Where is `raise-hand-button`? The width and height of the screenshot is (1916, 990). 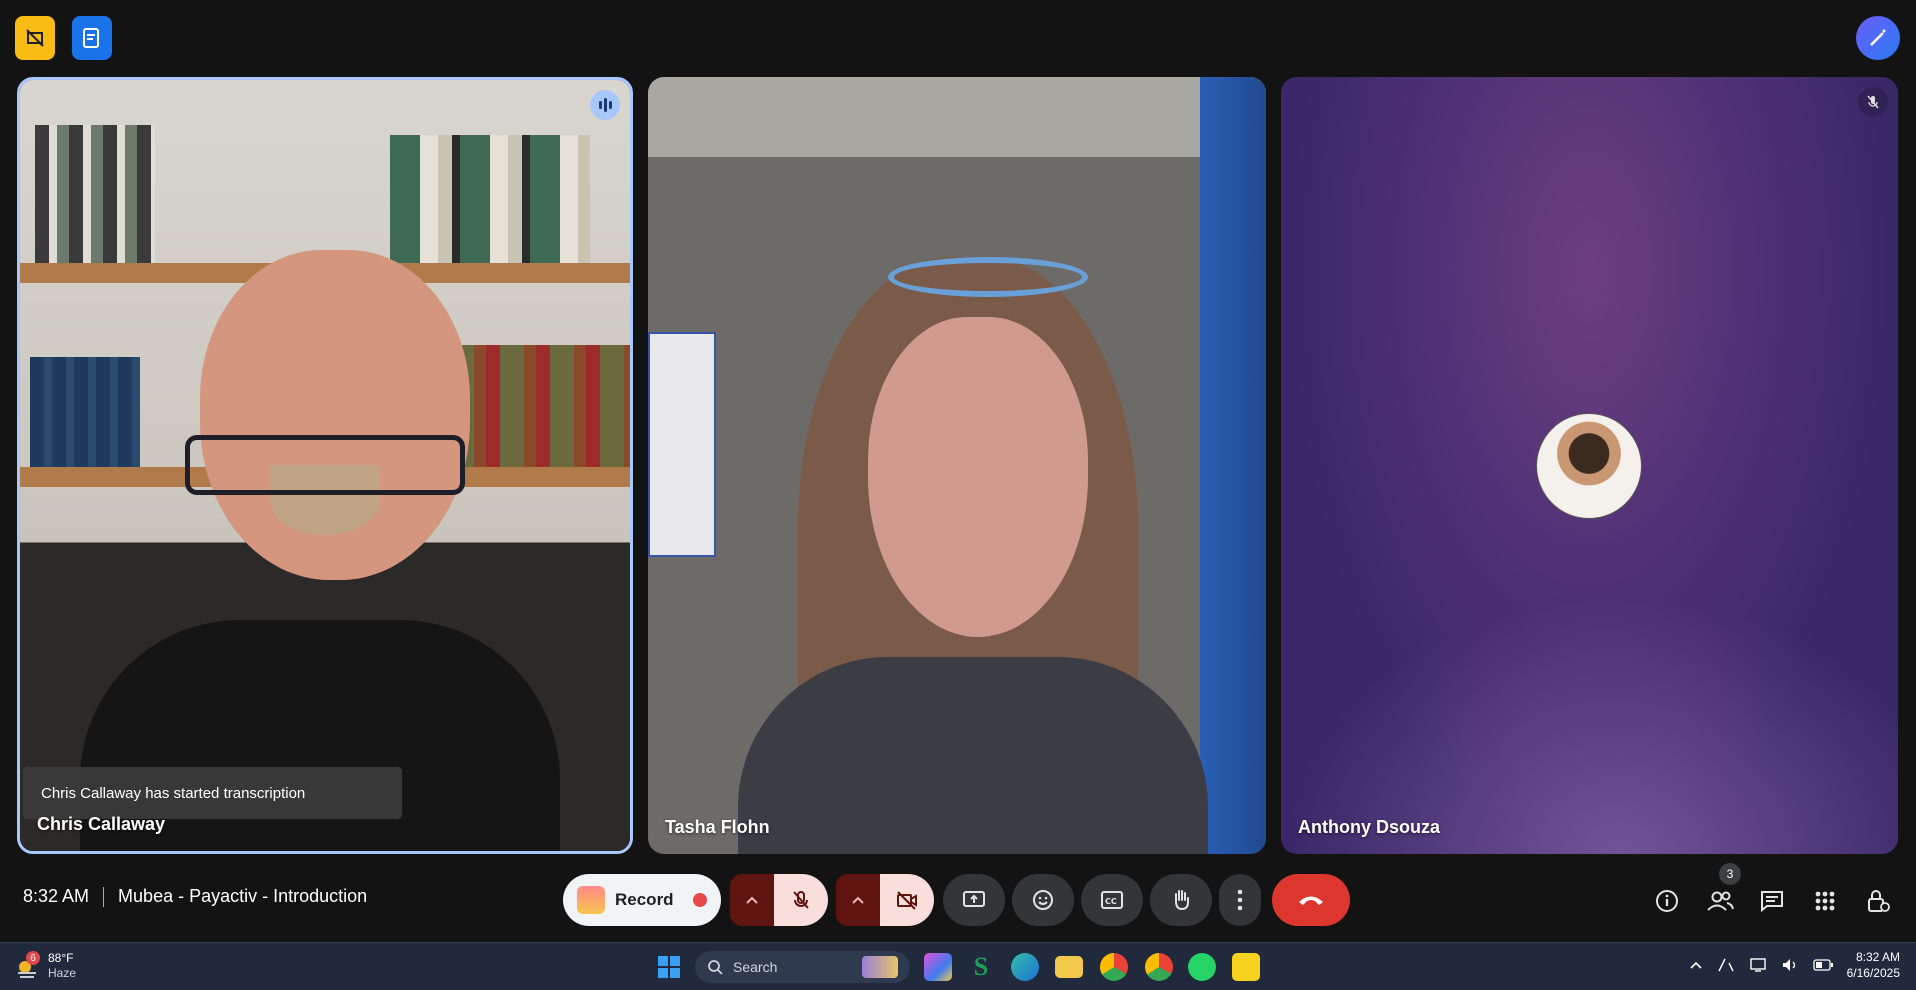
raise-hand-button is located at coordinates (1181, 900).